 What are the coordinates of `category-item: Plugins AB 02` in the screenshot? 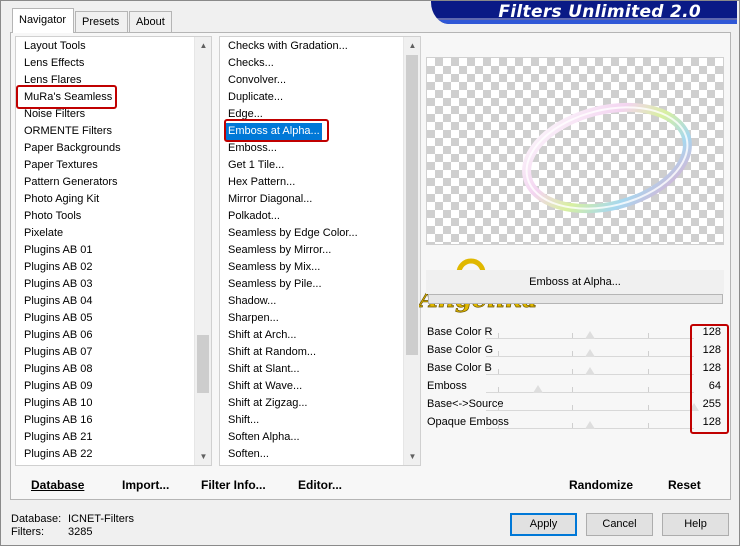 It's located at (58, 267).